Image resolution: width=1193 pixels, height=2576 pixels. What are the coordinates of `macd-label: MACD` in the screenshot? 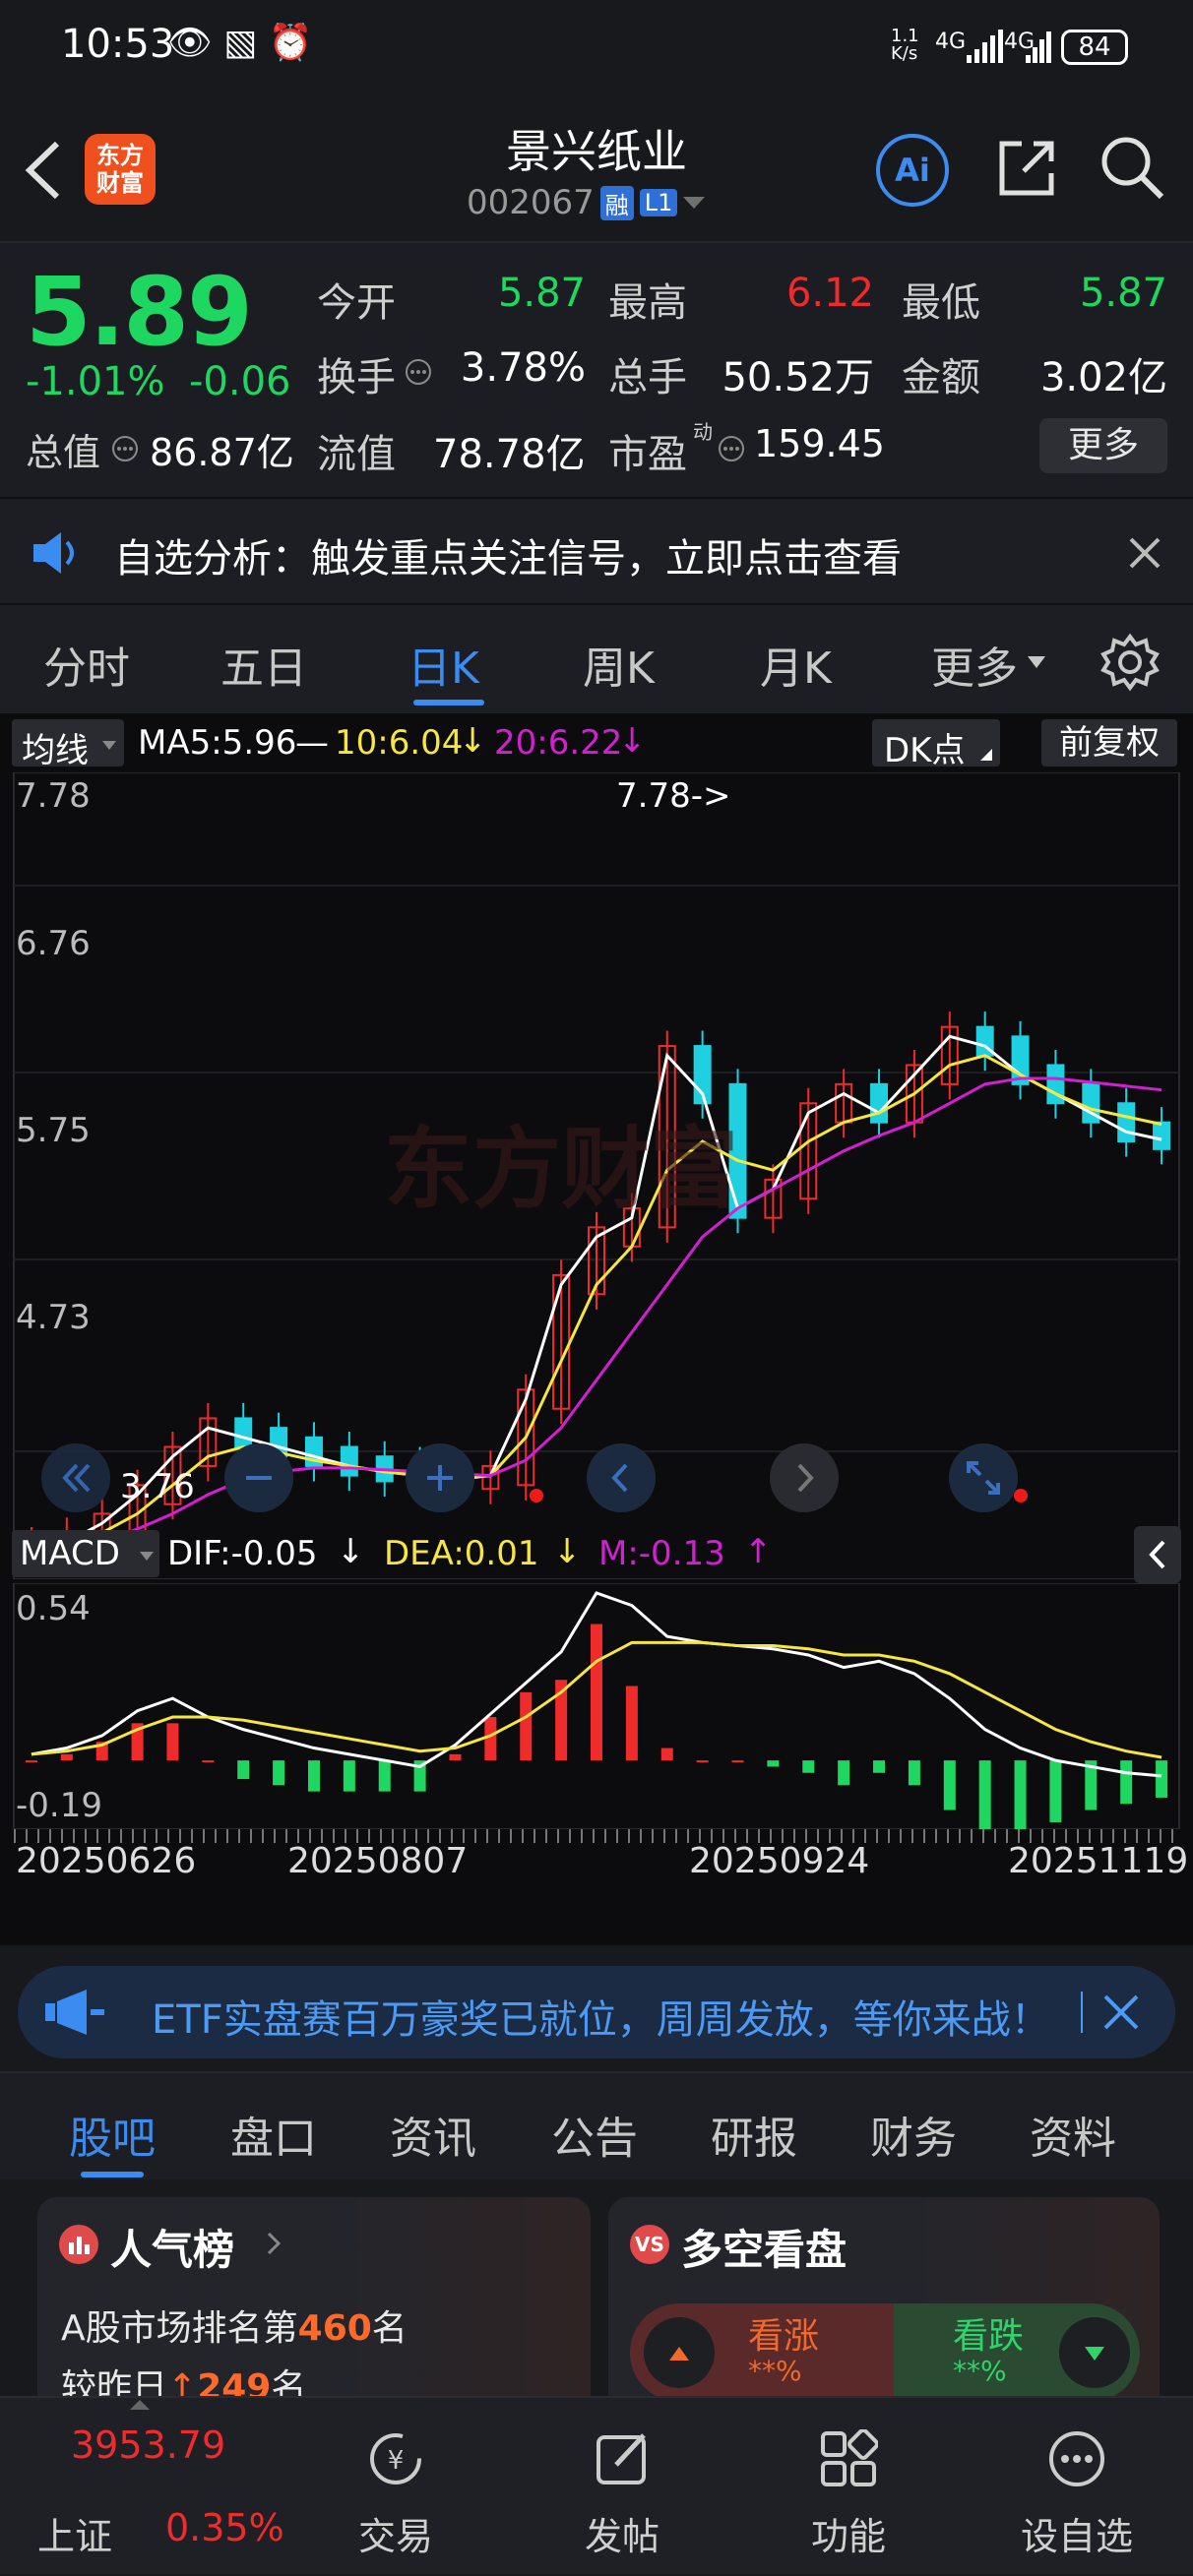 It's located at (70, 1553).